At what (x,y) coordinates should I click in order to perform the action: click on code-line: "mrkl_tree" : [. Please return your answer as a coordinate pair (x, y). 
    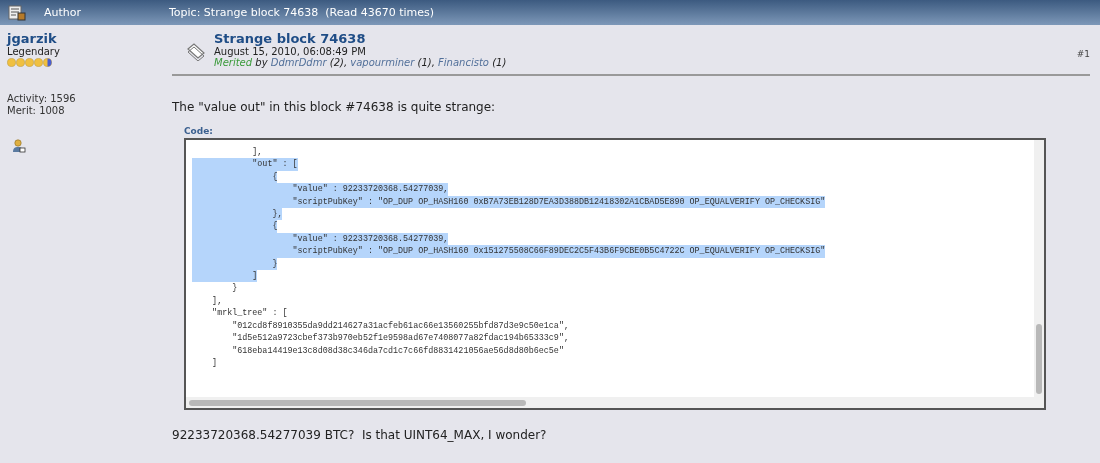
    Looking at the image, I should click on (249, 313).